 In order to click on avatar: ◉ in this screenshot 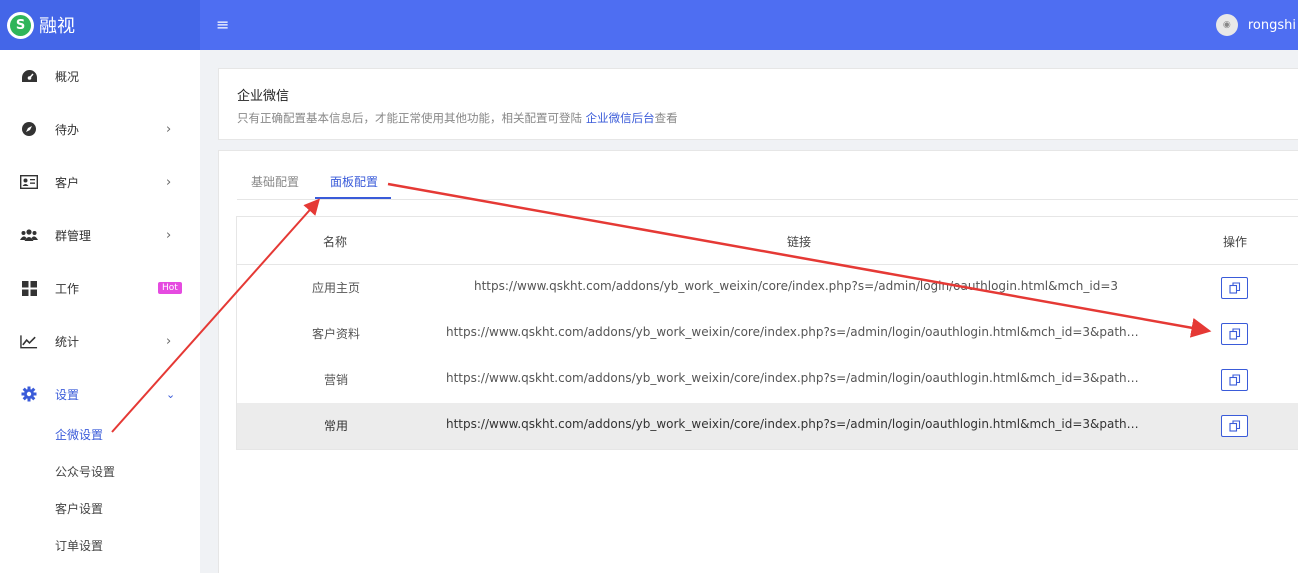, I will do `click(1226, 25)`.